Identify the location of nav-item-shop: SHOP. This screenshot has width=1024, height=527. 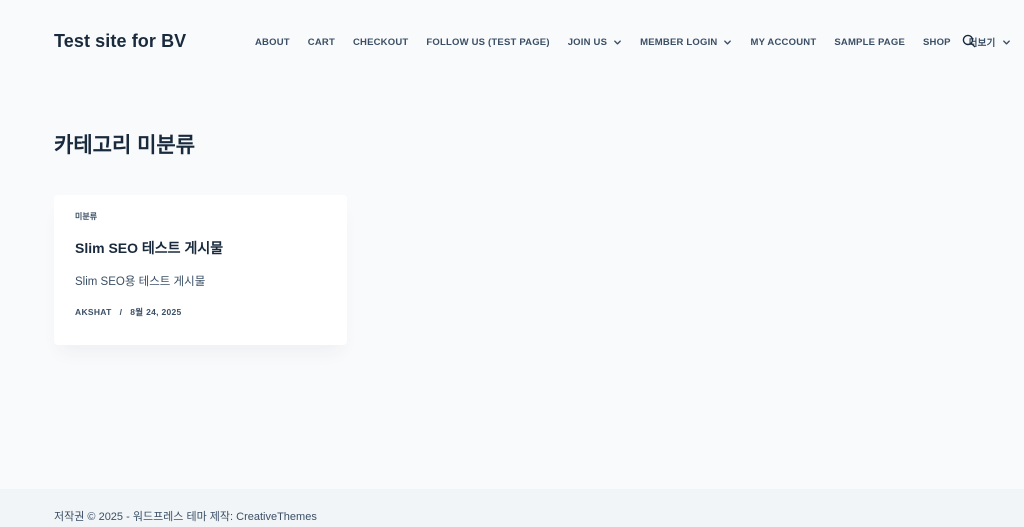
(937, 42).